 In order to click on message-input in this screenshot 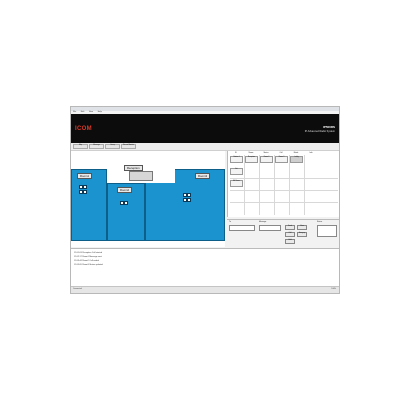, I will do `click(270, 228)`.